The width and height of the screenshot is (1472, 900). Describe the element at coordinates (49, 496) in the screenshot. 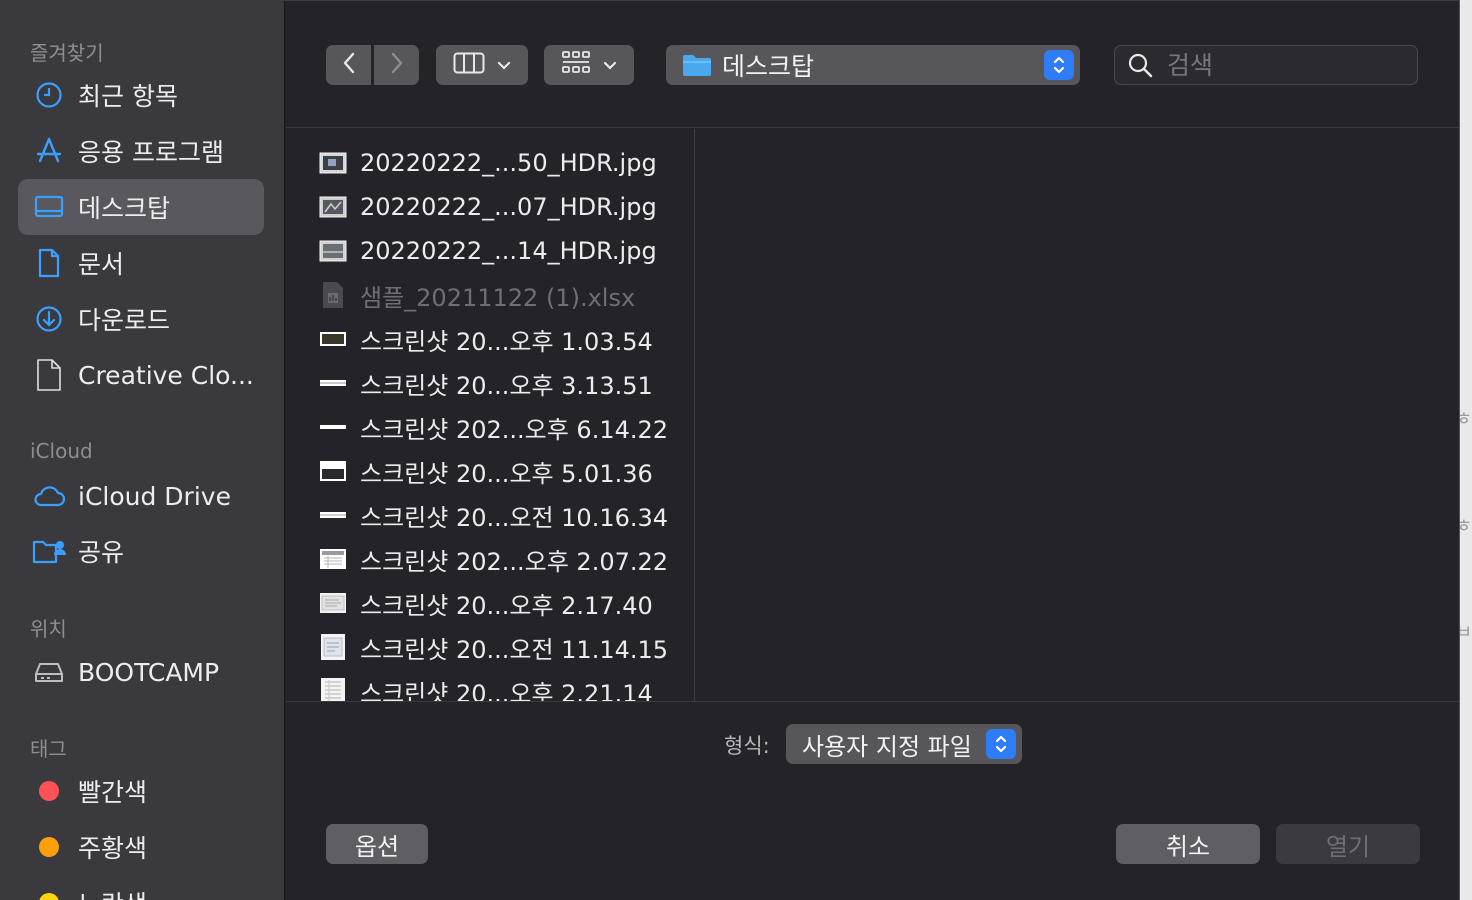

I see `cloud-icon` at that location.